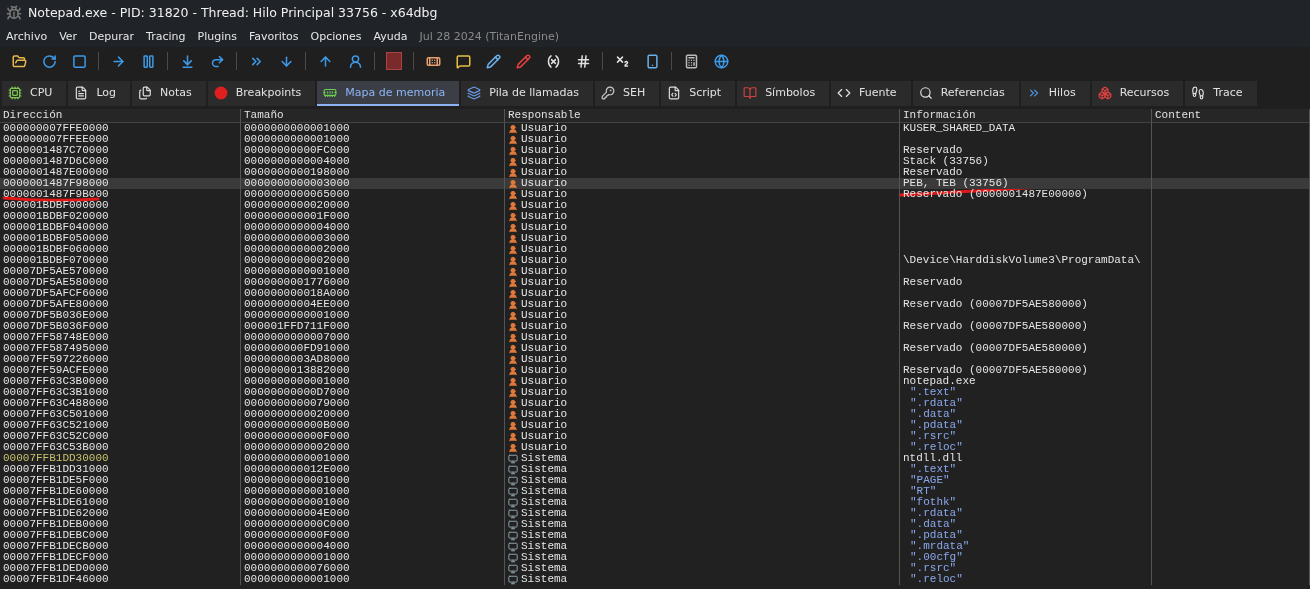 This screenshot has height=589, width=1310. What do you see at coordinates (120, 116) in the screenshot?
I see `column-header: Dirección` at bounding box center [120, 116].